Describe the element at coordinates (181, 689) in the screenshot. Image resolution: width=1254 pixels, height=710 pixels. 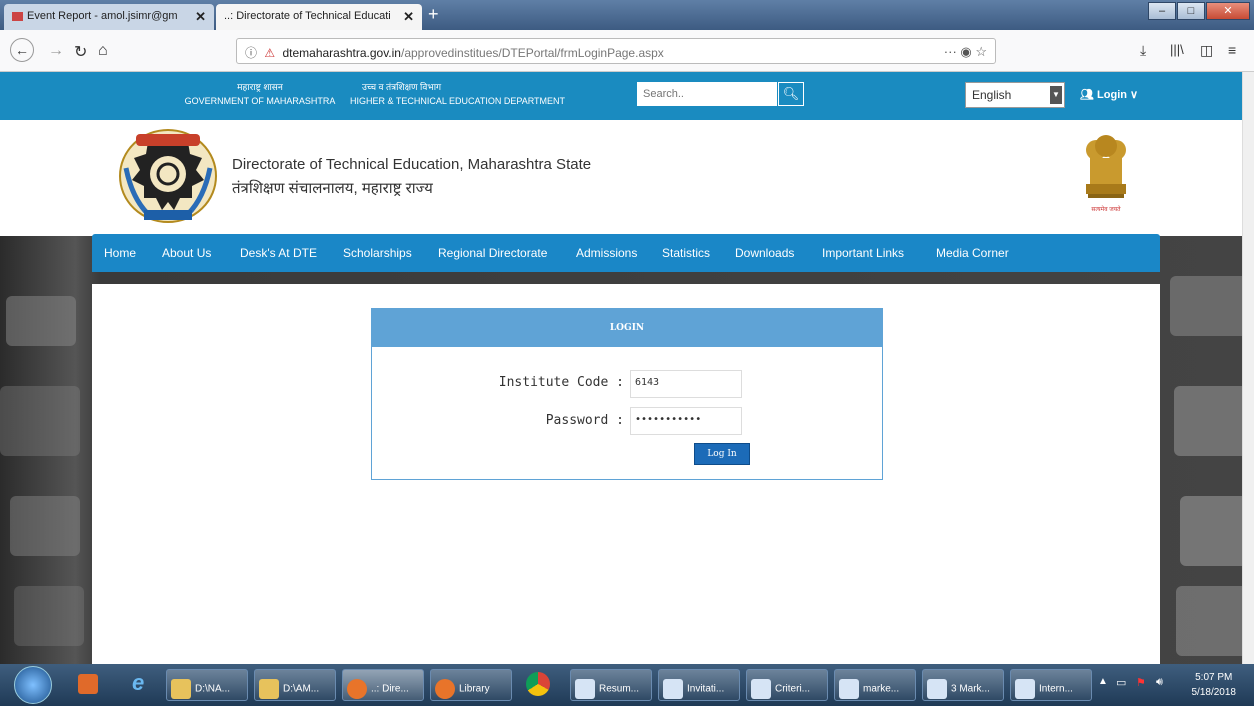
I see `folder-icon` at that location.